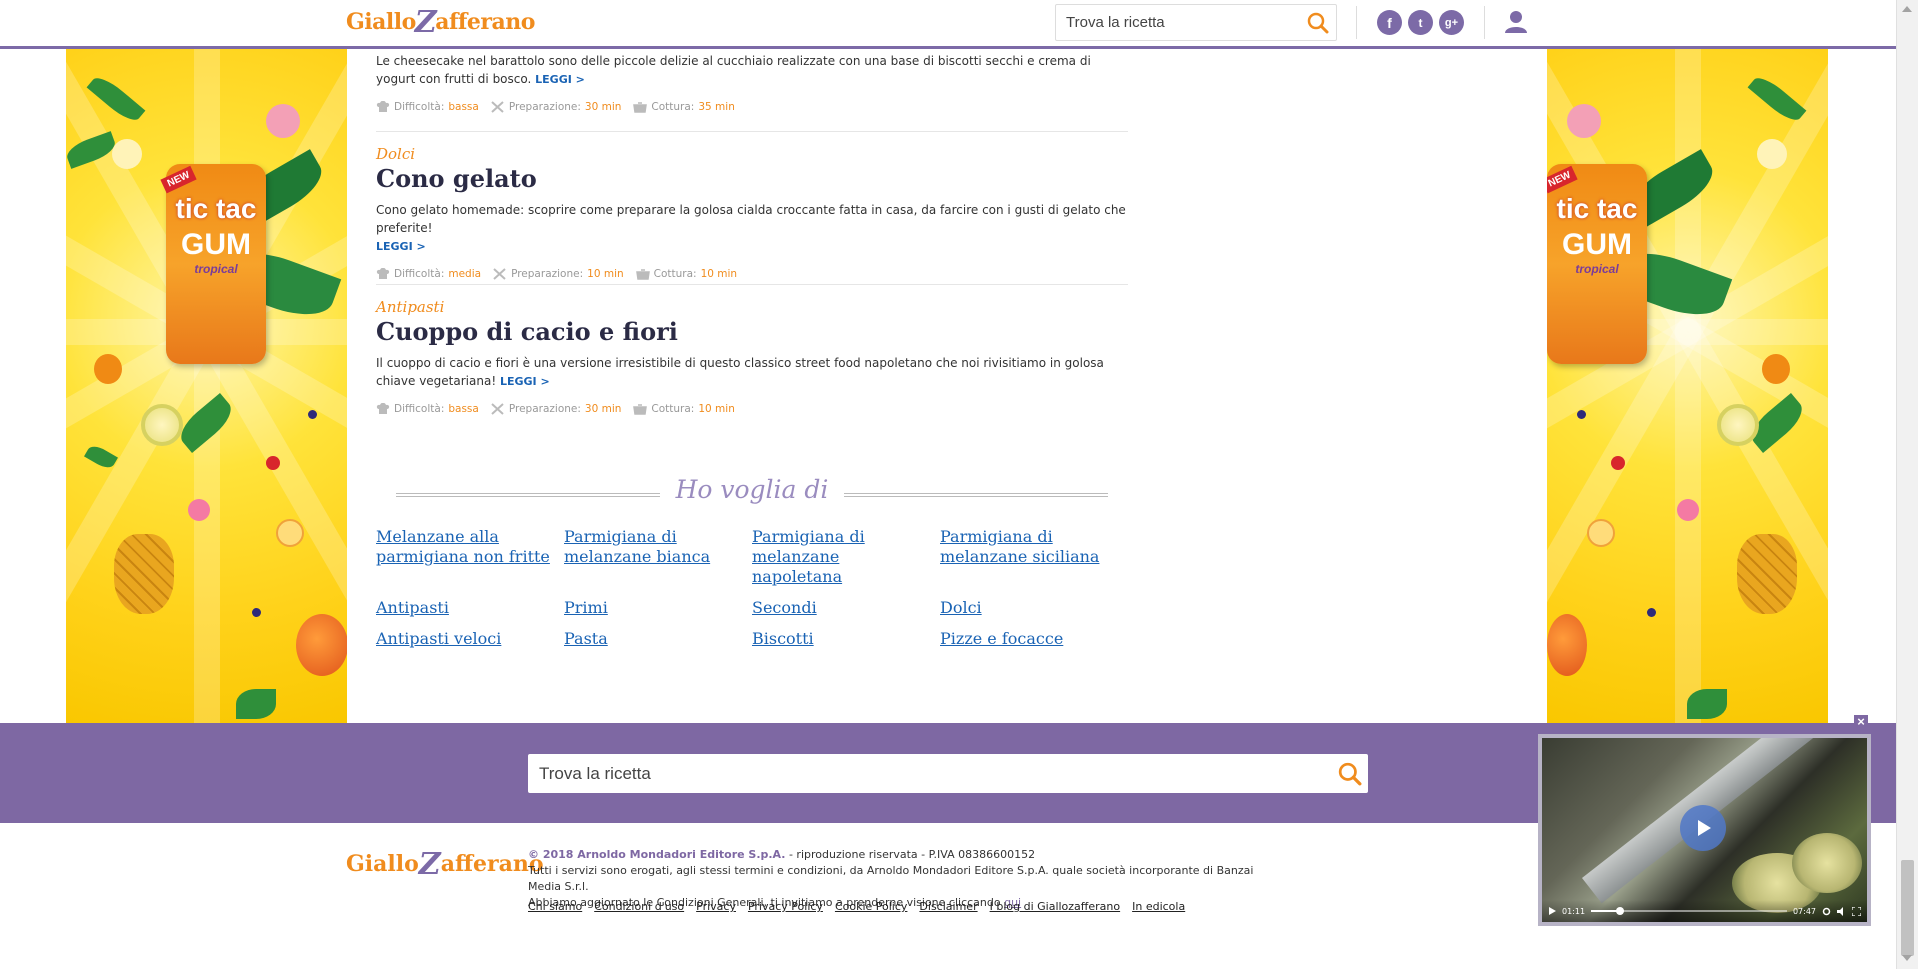  What do you see at coordinates (871, 906) in the screenshot?
I see `footer-link-cookie-policy: Cookie Policy` at bounding box center [871, 906].